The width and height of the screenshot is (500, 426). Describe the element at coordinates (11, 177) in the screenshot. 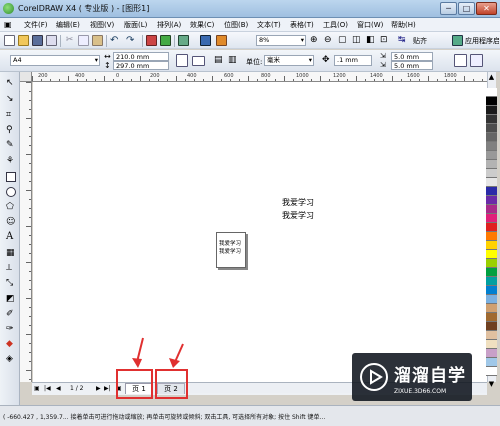

I see `rectangle-tool-icon` at that location.